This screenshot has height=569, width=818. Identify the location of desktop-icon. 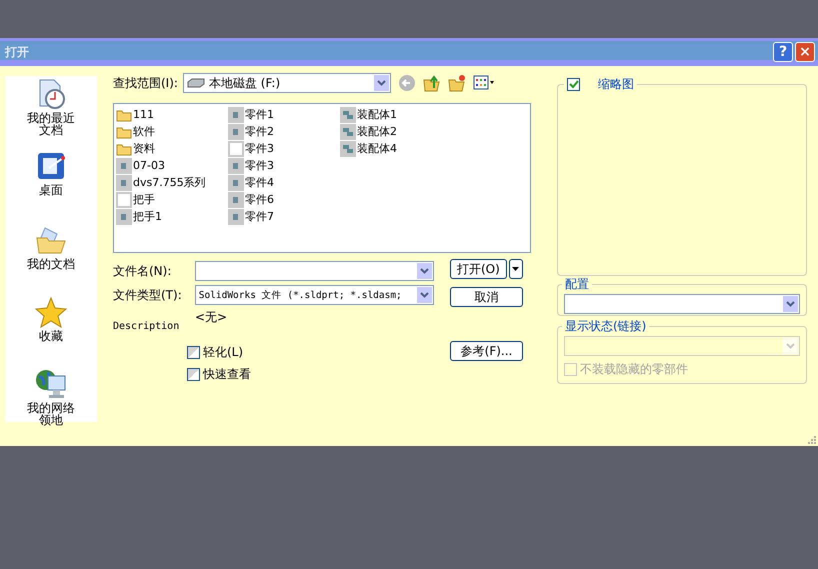
(51, 166).